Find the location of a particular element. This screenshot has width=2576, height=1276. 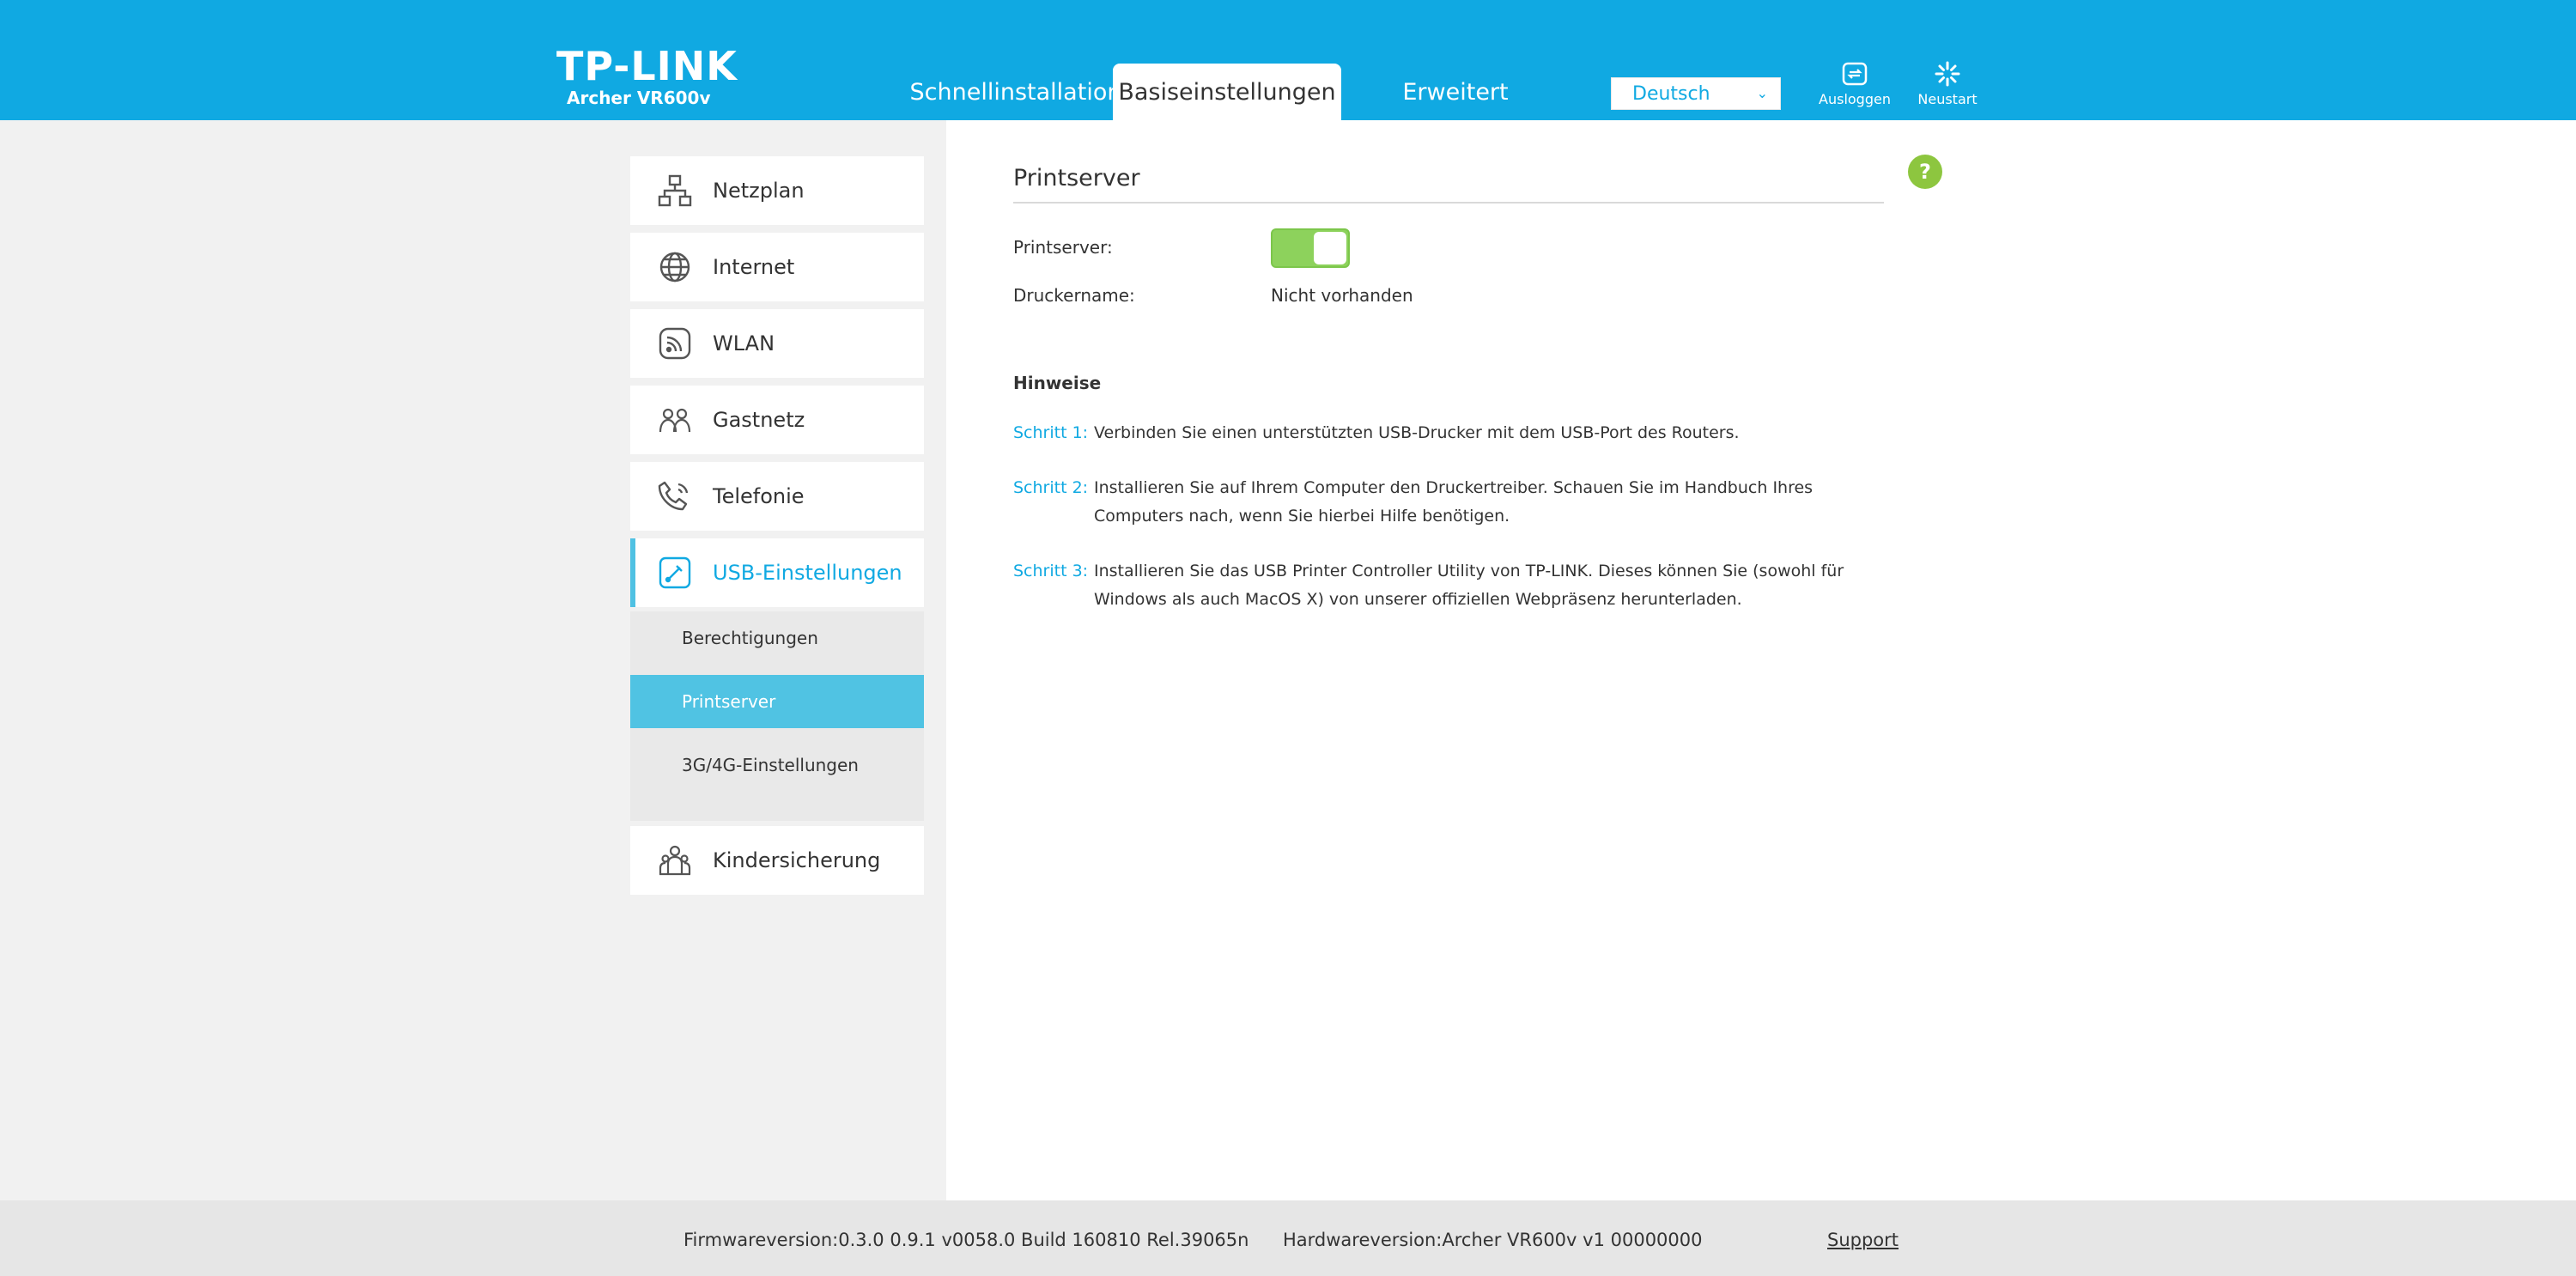

step-label: Schritt 1: is located at coordinates (1051, 432).